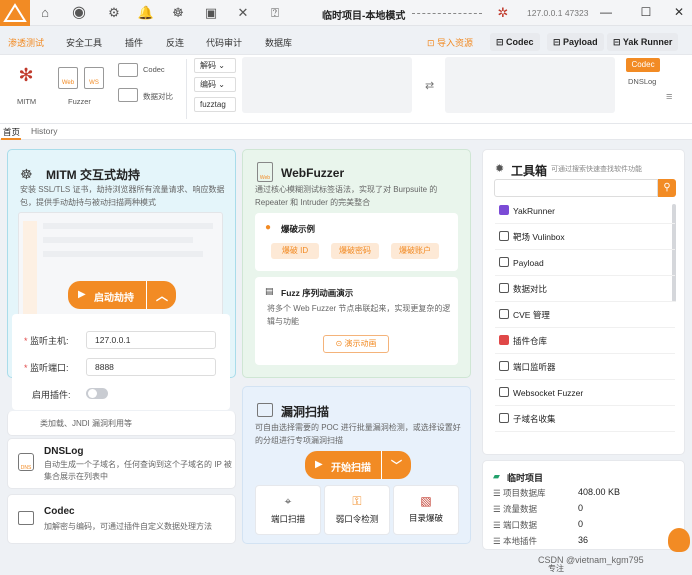 This screenshot has width=692, height=575. I want to click on tool-cve: CVE 管理, so click(585, 315).